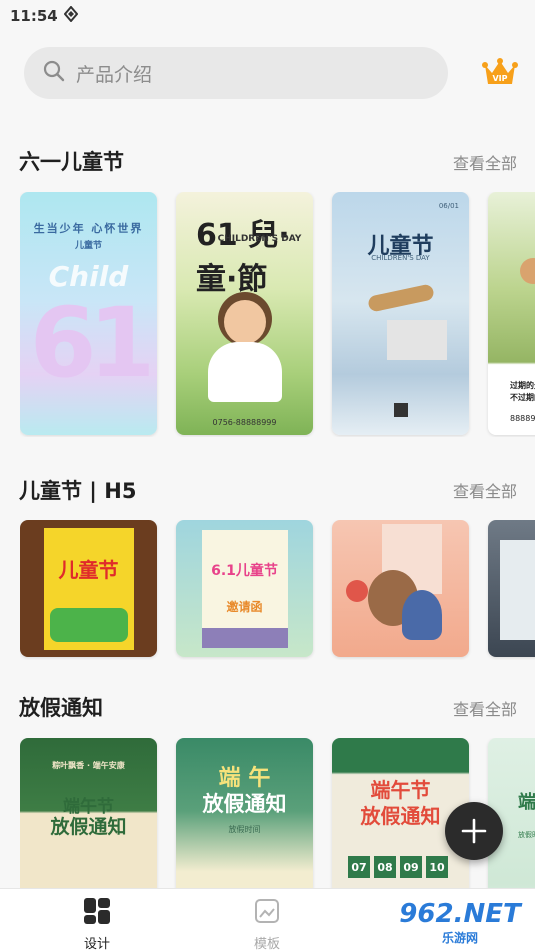  I want to click on kids-illustration, so click(89, 625).